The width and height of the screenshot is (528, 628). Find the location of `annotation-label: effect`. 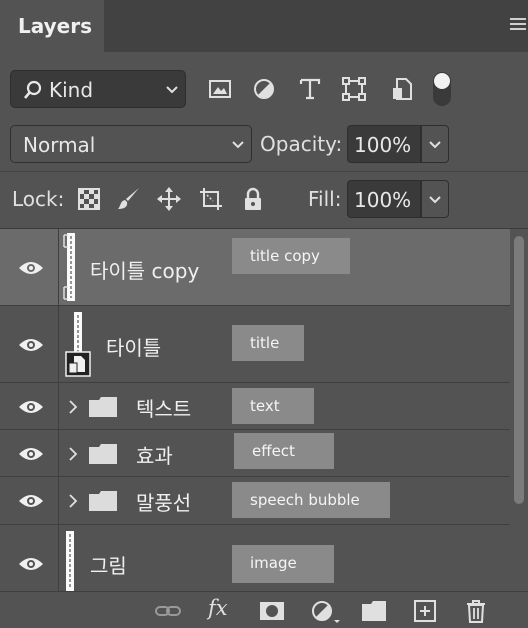

annotation-label: effect is located at coordinates (284, 451).